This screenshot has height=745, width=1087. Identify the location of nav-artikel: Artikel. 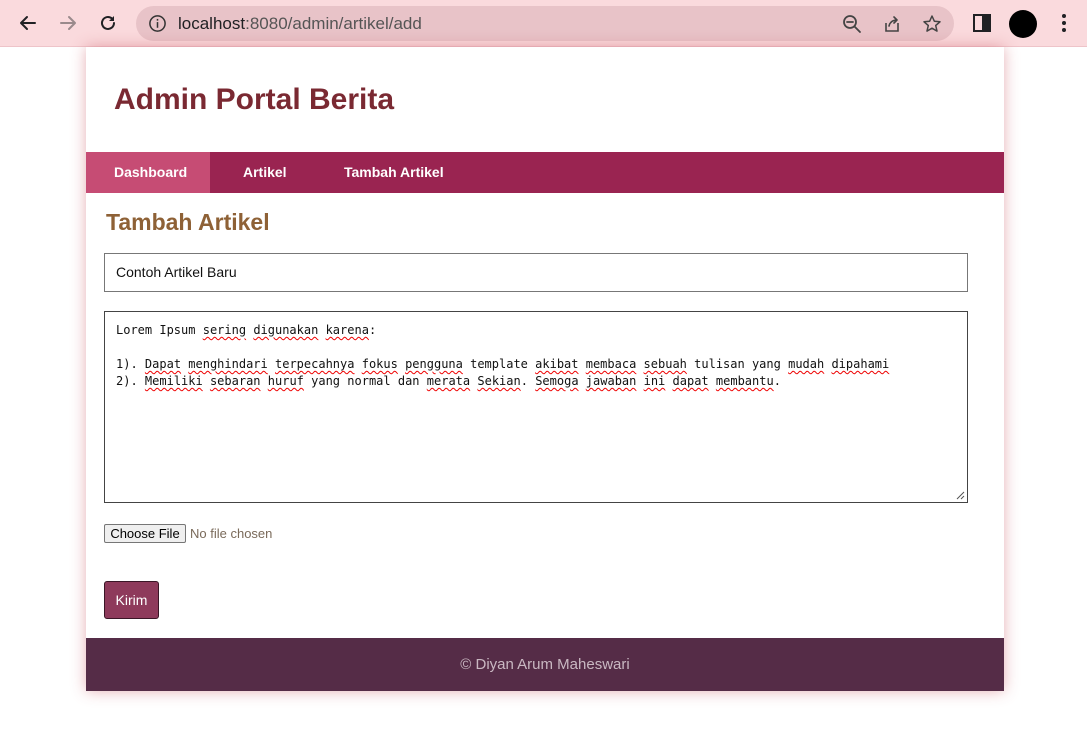
(265, 172).